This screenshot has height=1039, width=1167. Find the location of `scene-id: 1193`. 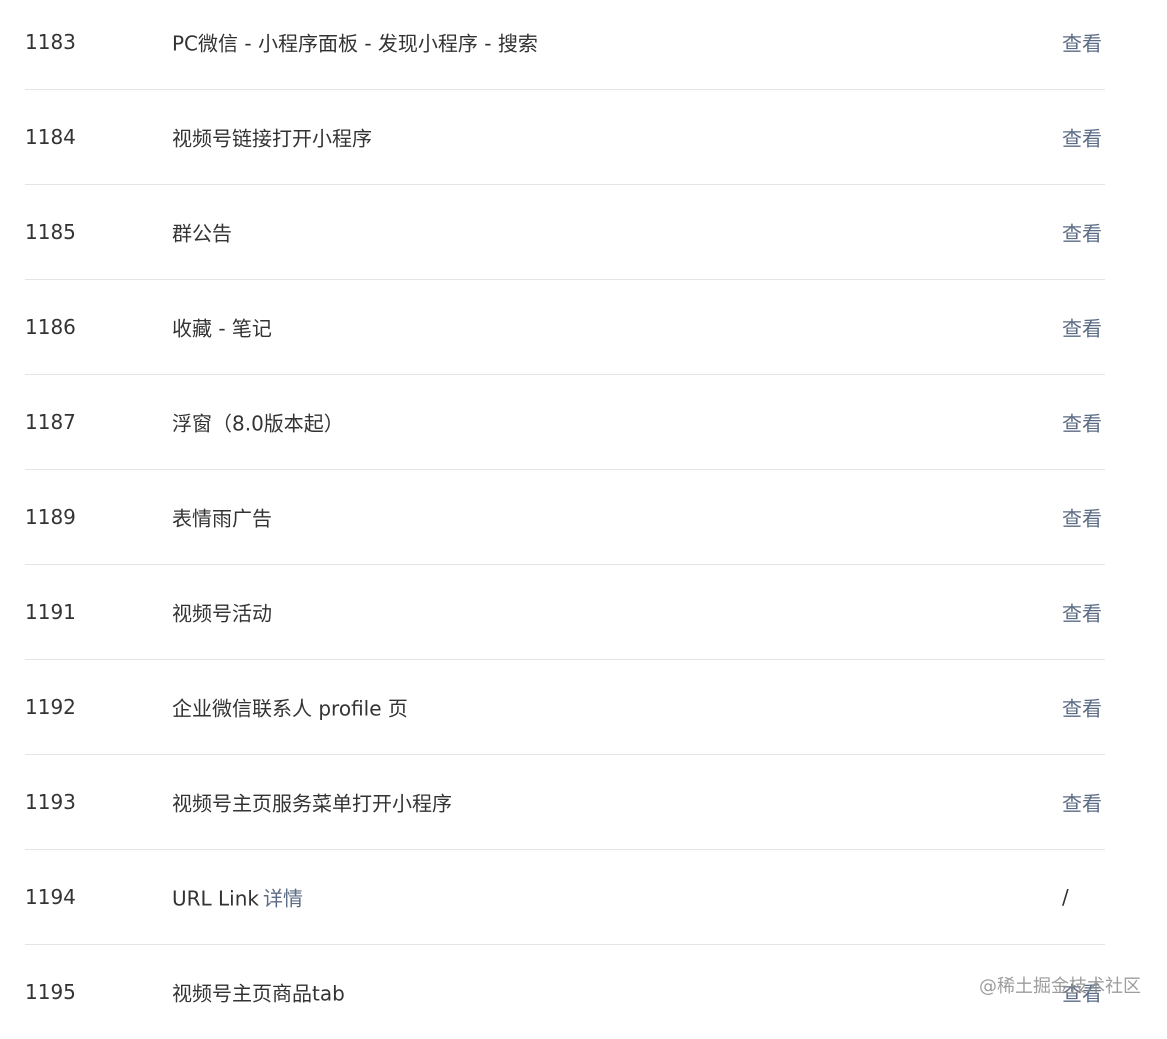

scene-id: 1193 is located at coordinates (50, 802).